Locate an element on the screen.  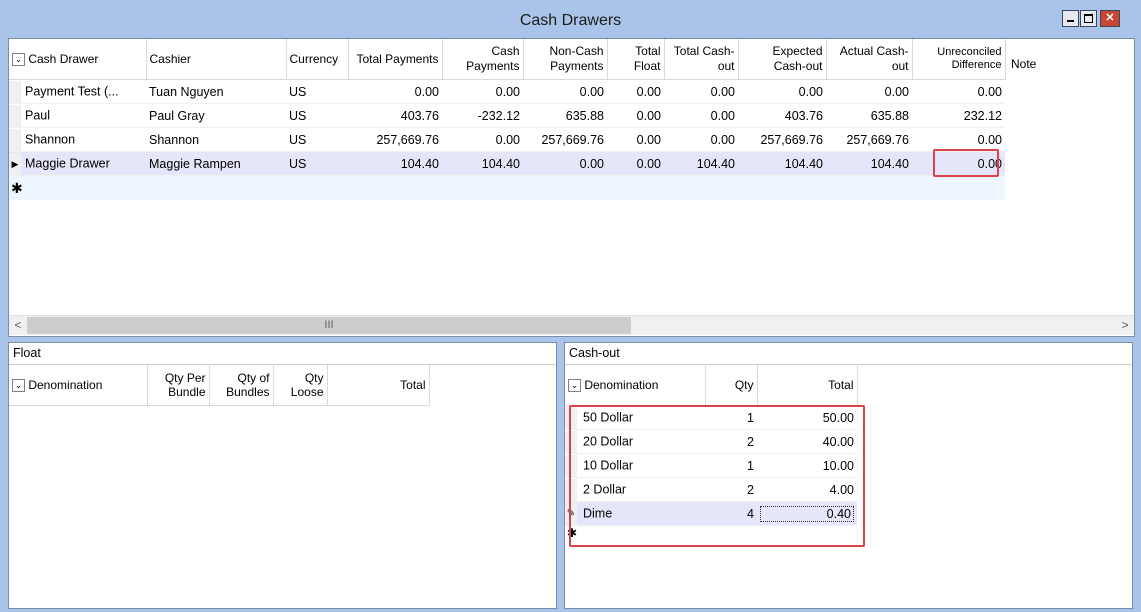
cash-out-col-qty: Qty is located at coordinates (731, 385).